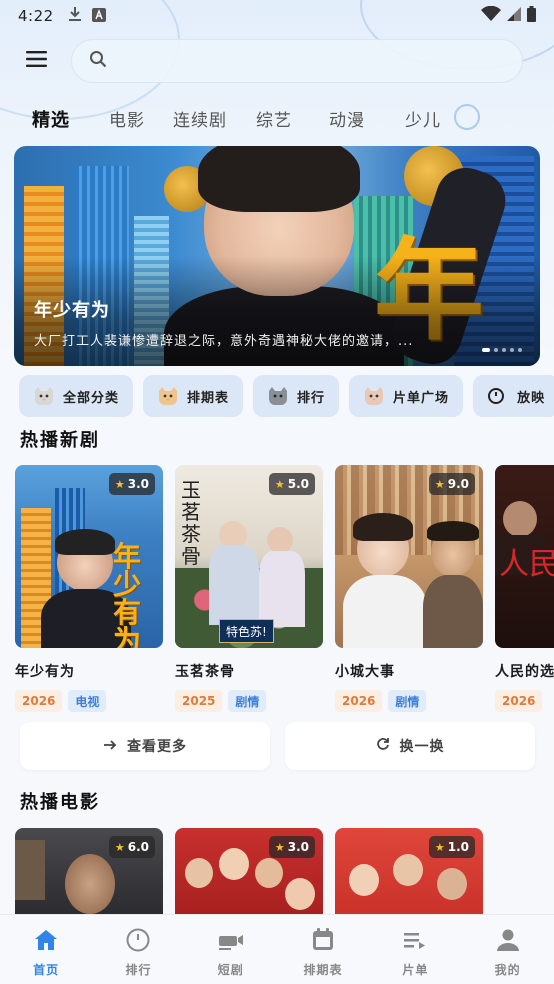 This screenshot has width=554, height=984. I want to click on view-more-button: 查看更多, so click(145, 746).